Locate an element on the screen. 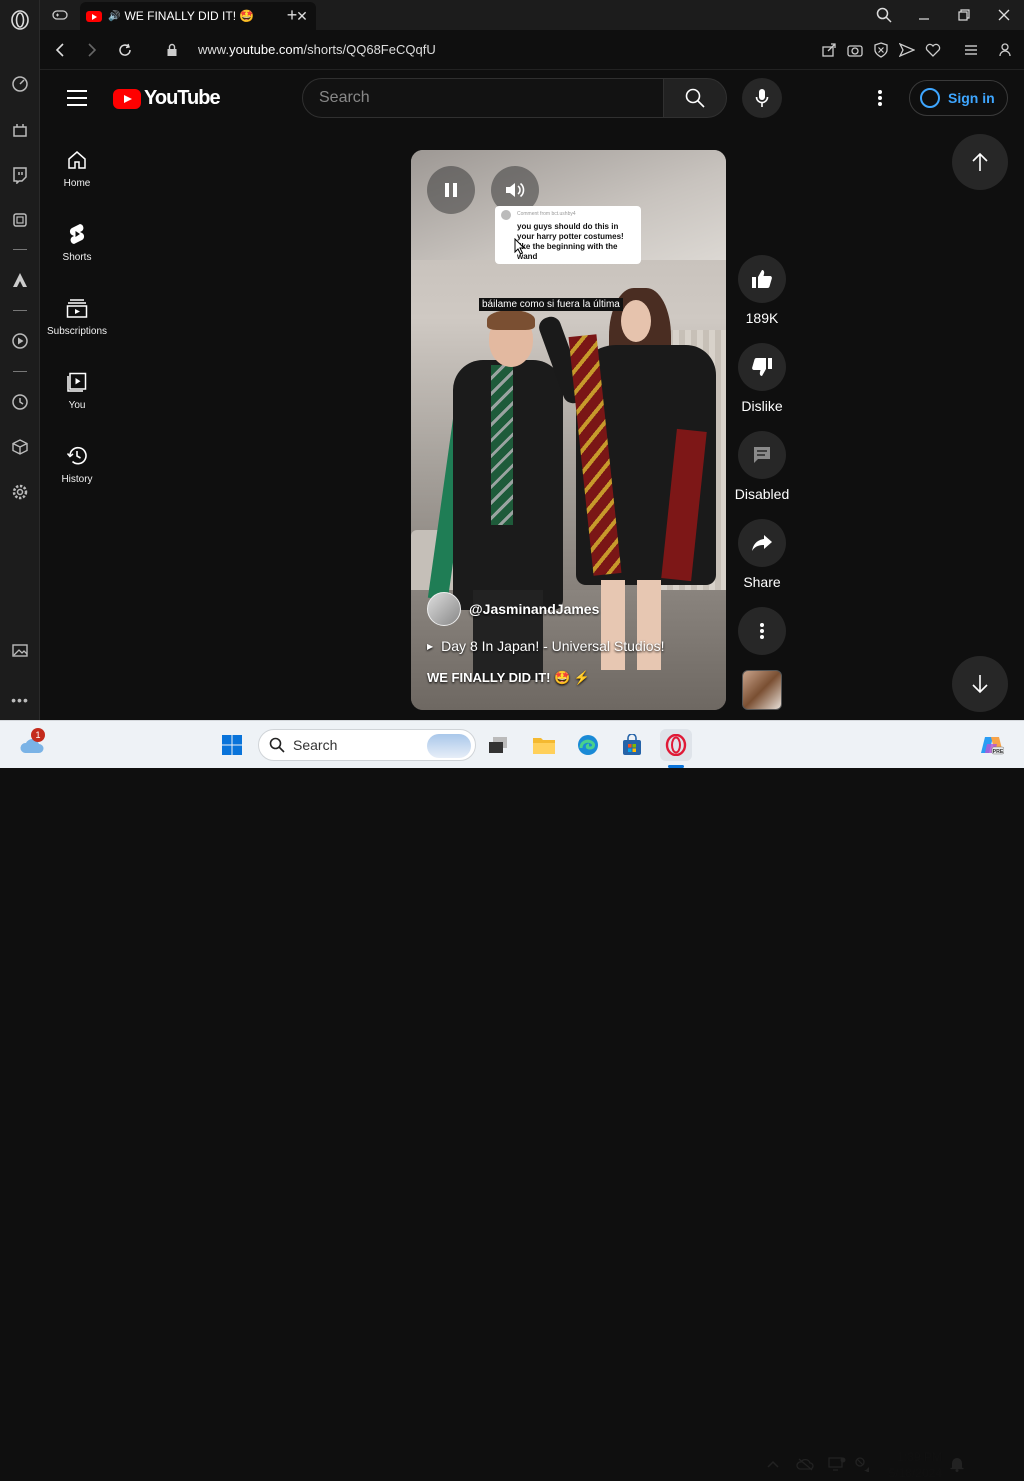 Image resolution: width=1024 pixels, height=1481 pixels. taskbar-search: Search is located at coordinates (367, 745).